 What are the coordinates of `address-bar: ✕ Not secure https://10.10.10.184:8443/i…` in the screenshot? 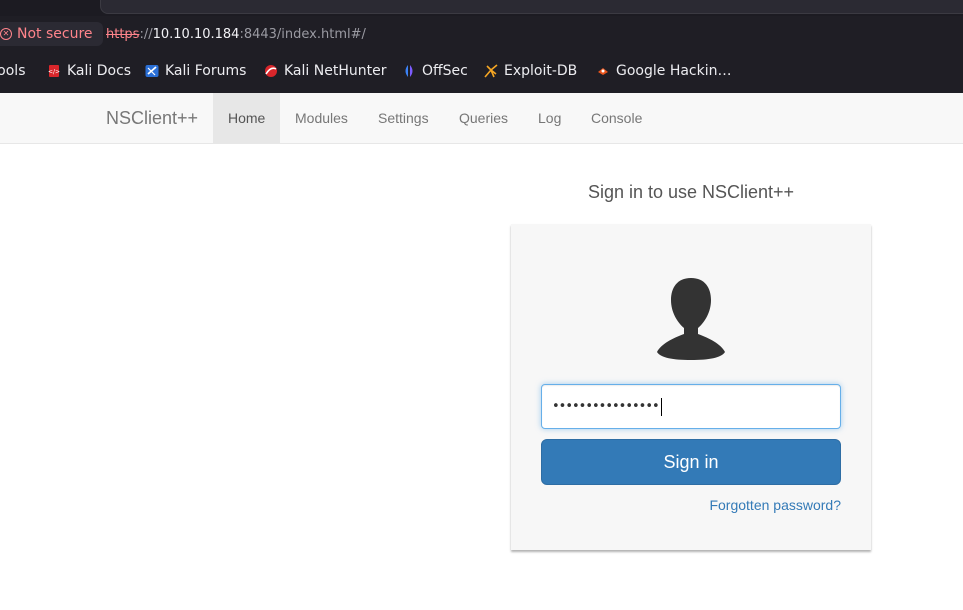 It's located at (481, 35).